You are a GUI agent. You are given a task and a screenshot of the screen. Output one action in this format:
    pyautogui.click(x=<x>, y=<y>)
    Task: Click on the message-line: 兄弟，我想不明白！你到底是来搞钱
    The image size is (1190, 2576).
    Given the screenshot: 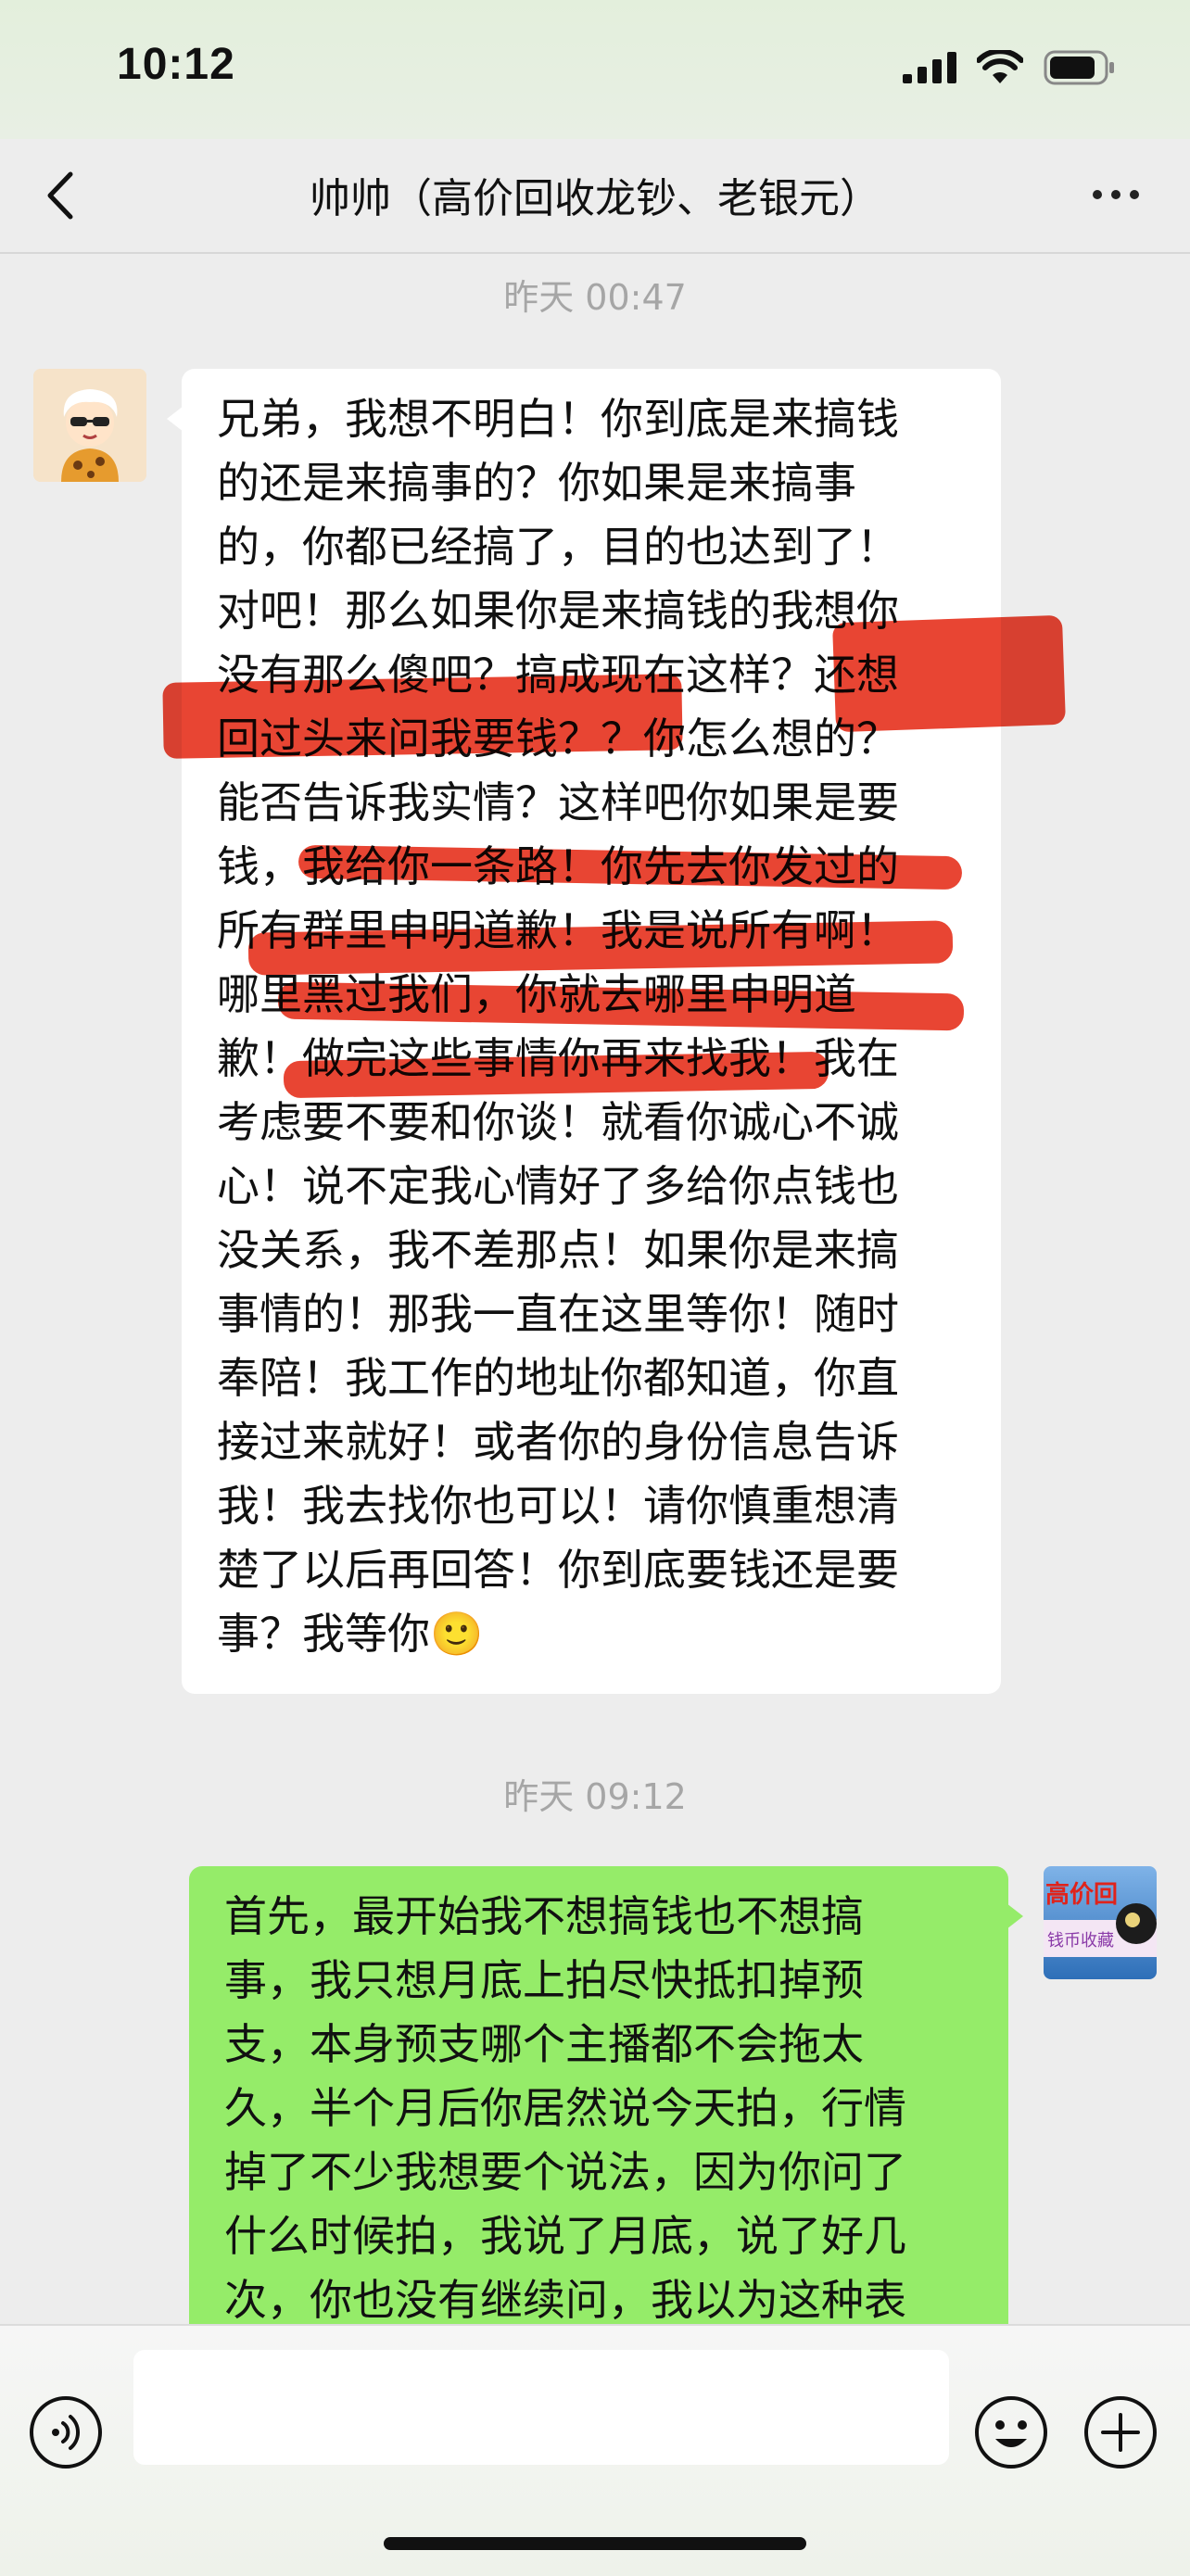 What is the action you would take?
    pyautogui.click(x=558, y=419)
    